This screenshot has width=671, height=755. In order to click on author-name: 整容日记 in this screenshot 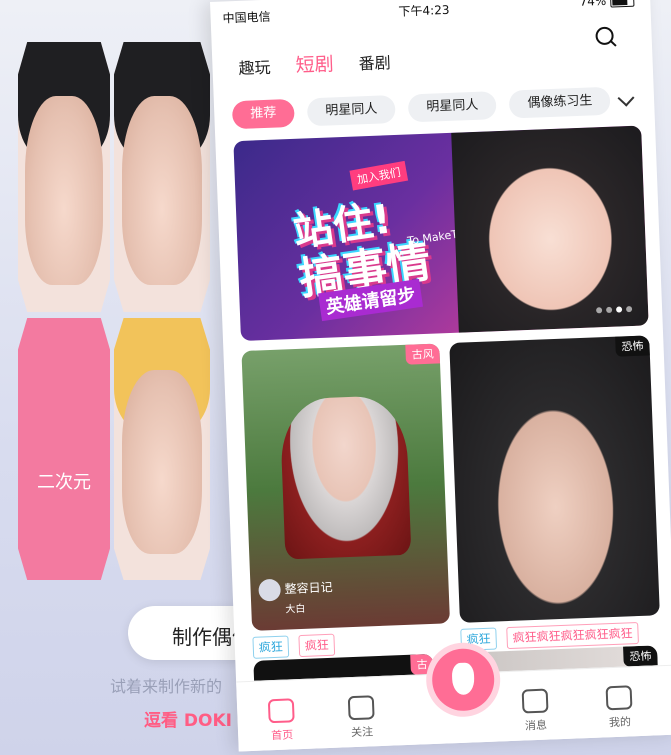, I will do `click(308, 588)`.